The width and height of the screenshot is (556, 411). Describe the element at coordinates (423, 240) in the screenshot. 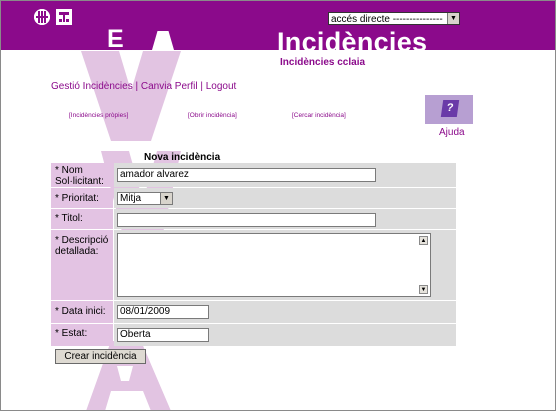

I see `scroll-up-icon: ▲` at that location.